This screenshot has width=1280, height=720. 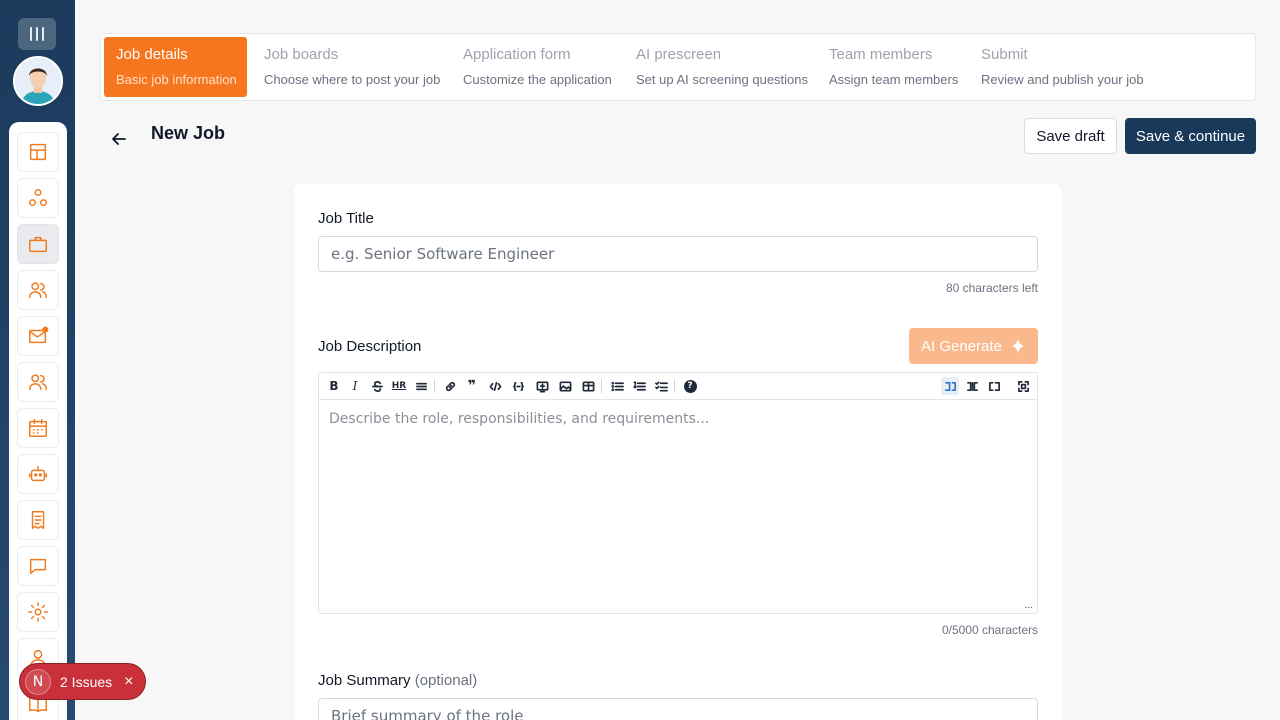 What do you see at coordinates (679, 54) in the screenshot?
I see `step-title: AI prescreen` at bounding box center [679, 54].